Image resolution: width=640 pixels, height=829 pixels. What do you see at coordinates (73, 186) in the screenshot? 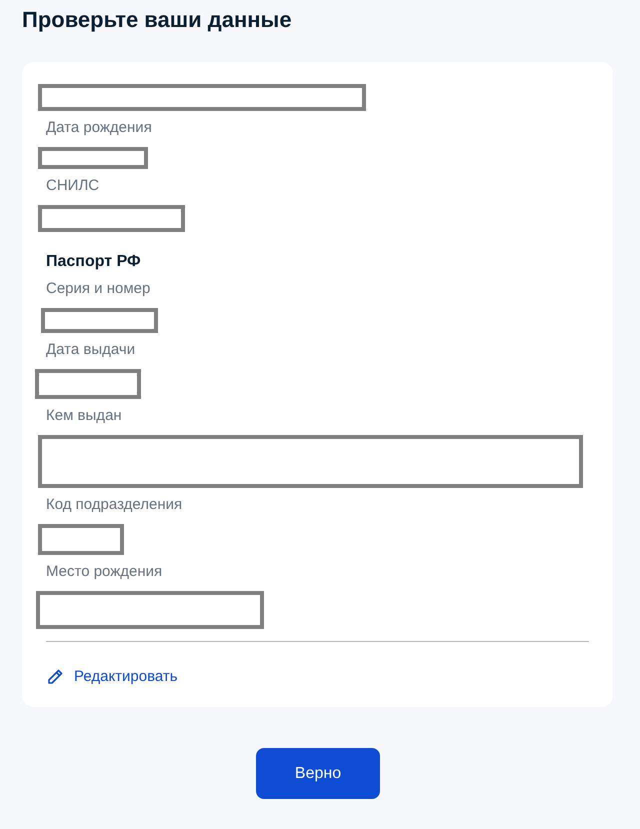
I see `field-label: СНИЛС` at bounding box center [73, 186].